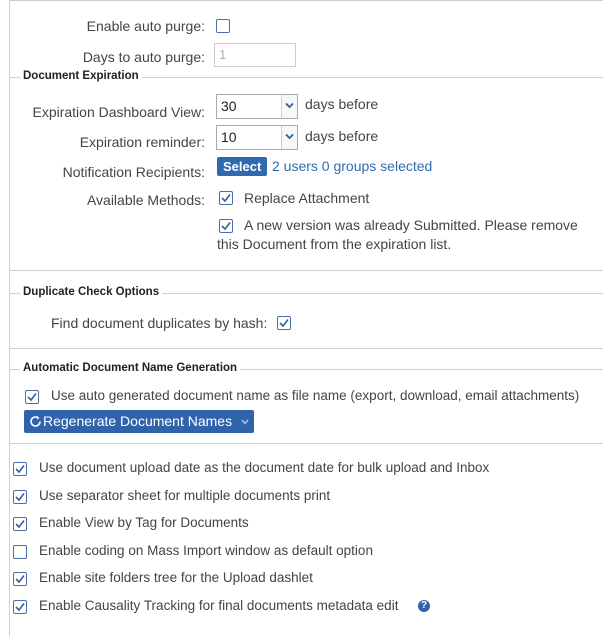 The width and height of the screenshot is (603, 636). What do you see at coordinates (242, 166) in the screenshot?
I see `select-recipients-button: Select` at bounding box center [242, 166].